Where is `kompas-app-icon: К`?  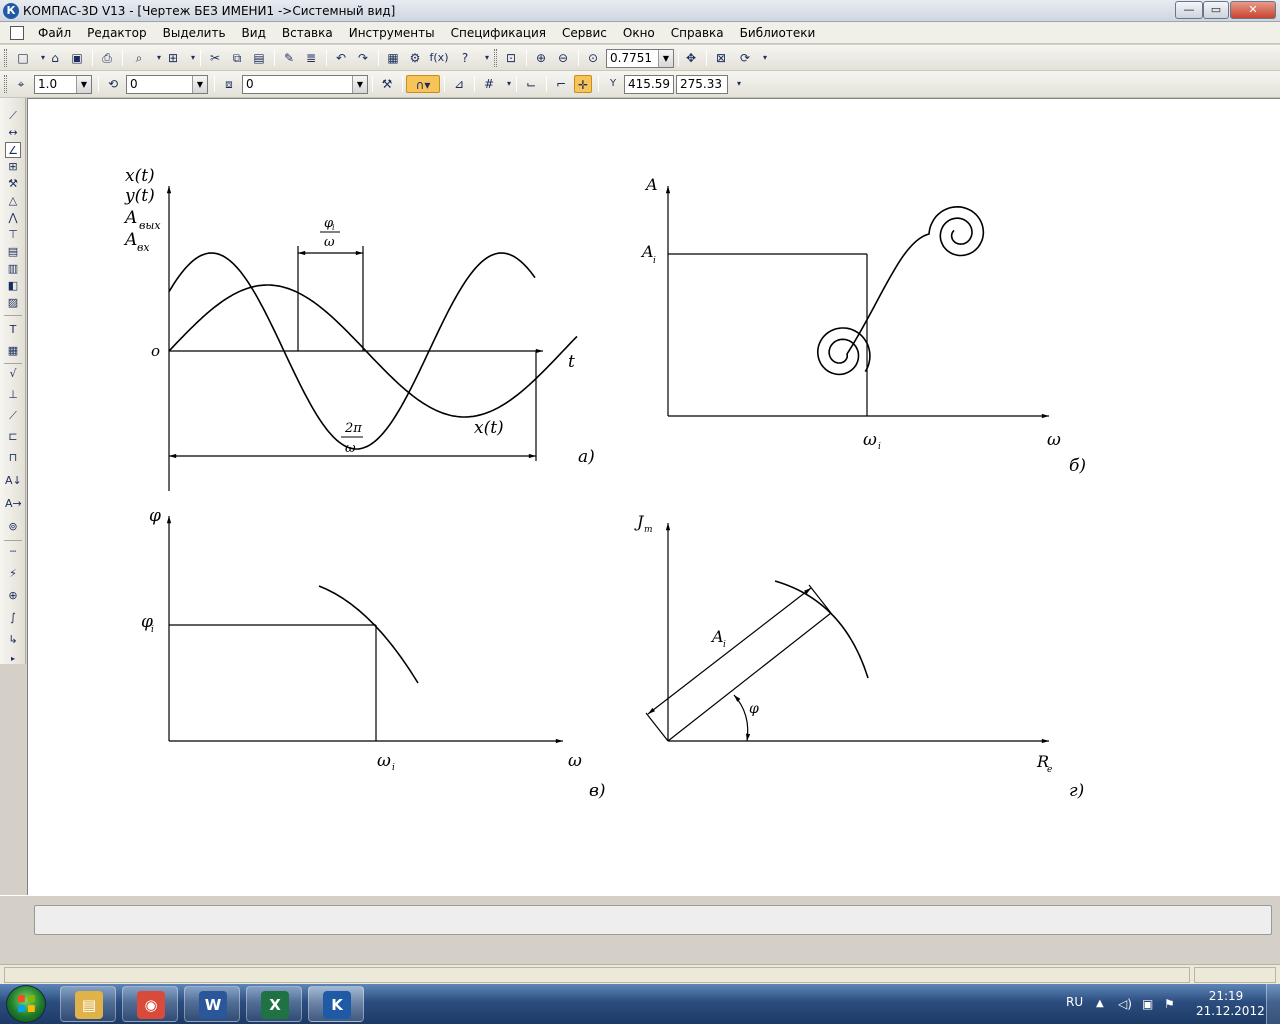
kompas-app-icon: К is located at coordinates (11, 10).